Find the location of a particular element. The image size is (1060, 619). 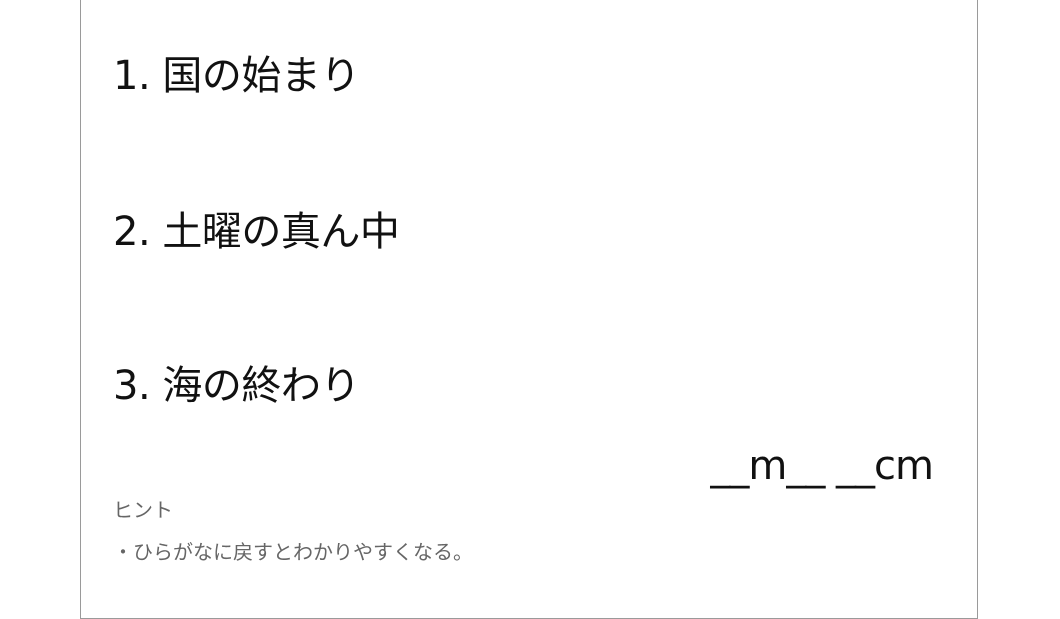

riddle-1-number: 1. is located at coordinates (132, 76).